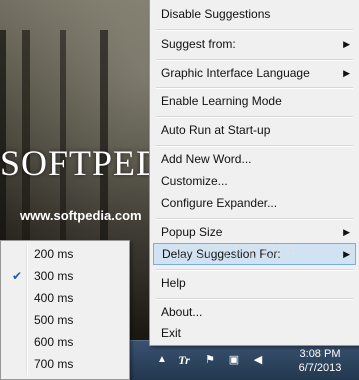 This screenshot has height=380, width=359. I want to click on checkmark-icon: ✔, so click(17, 276).